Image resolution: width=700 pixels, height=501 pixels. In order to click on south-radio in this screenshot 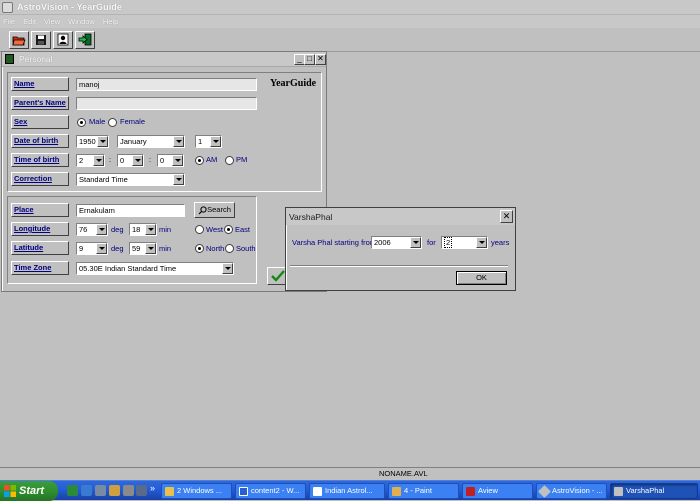, I will do `click(229, 248)`.